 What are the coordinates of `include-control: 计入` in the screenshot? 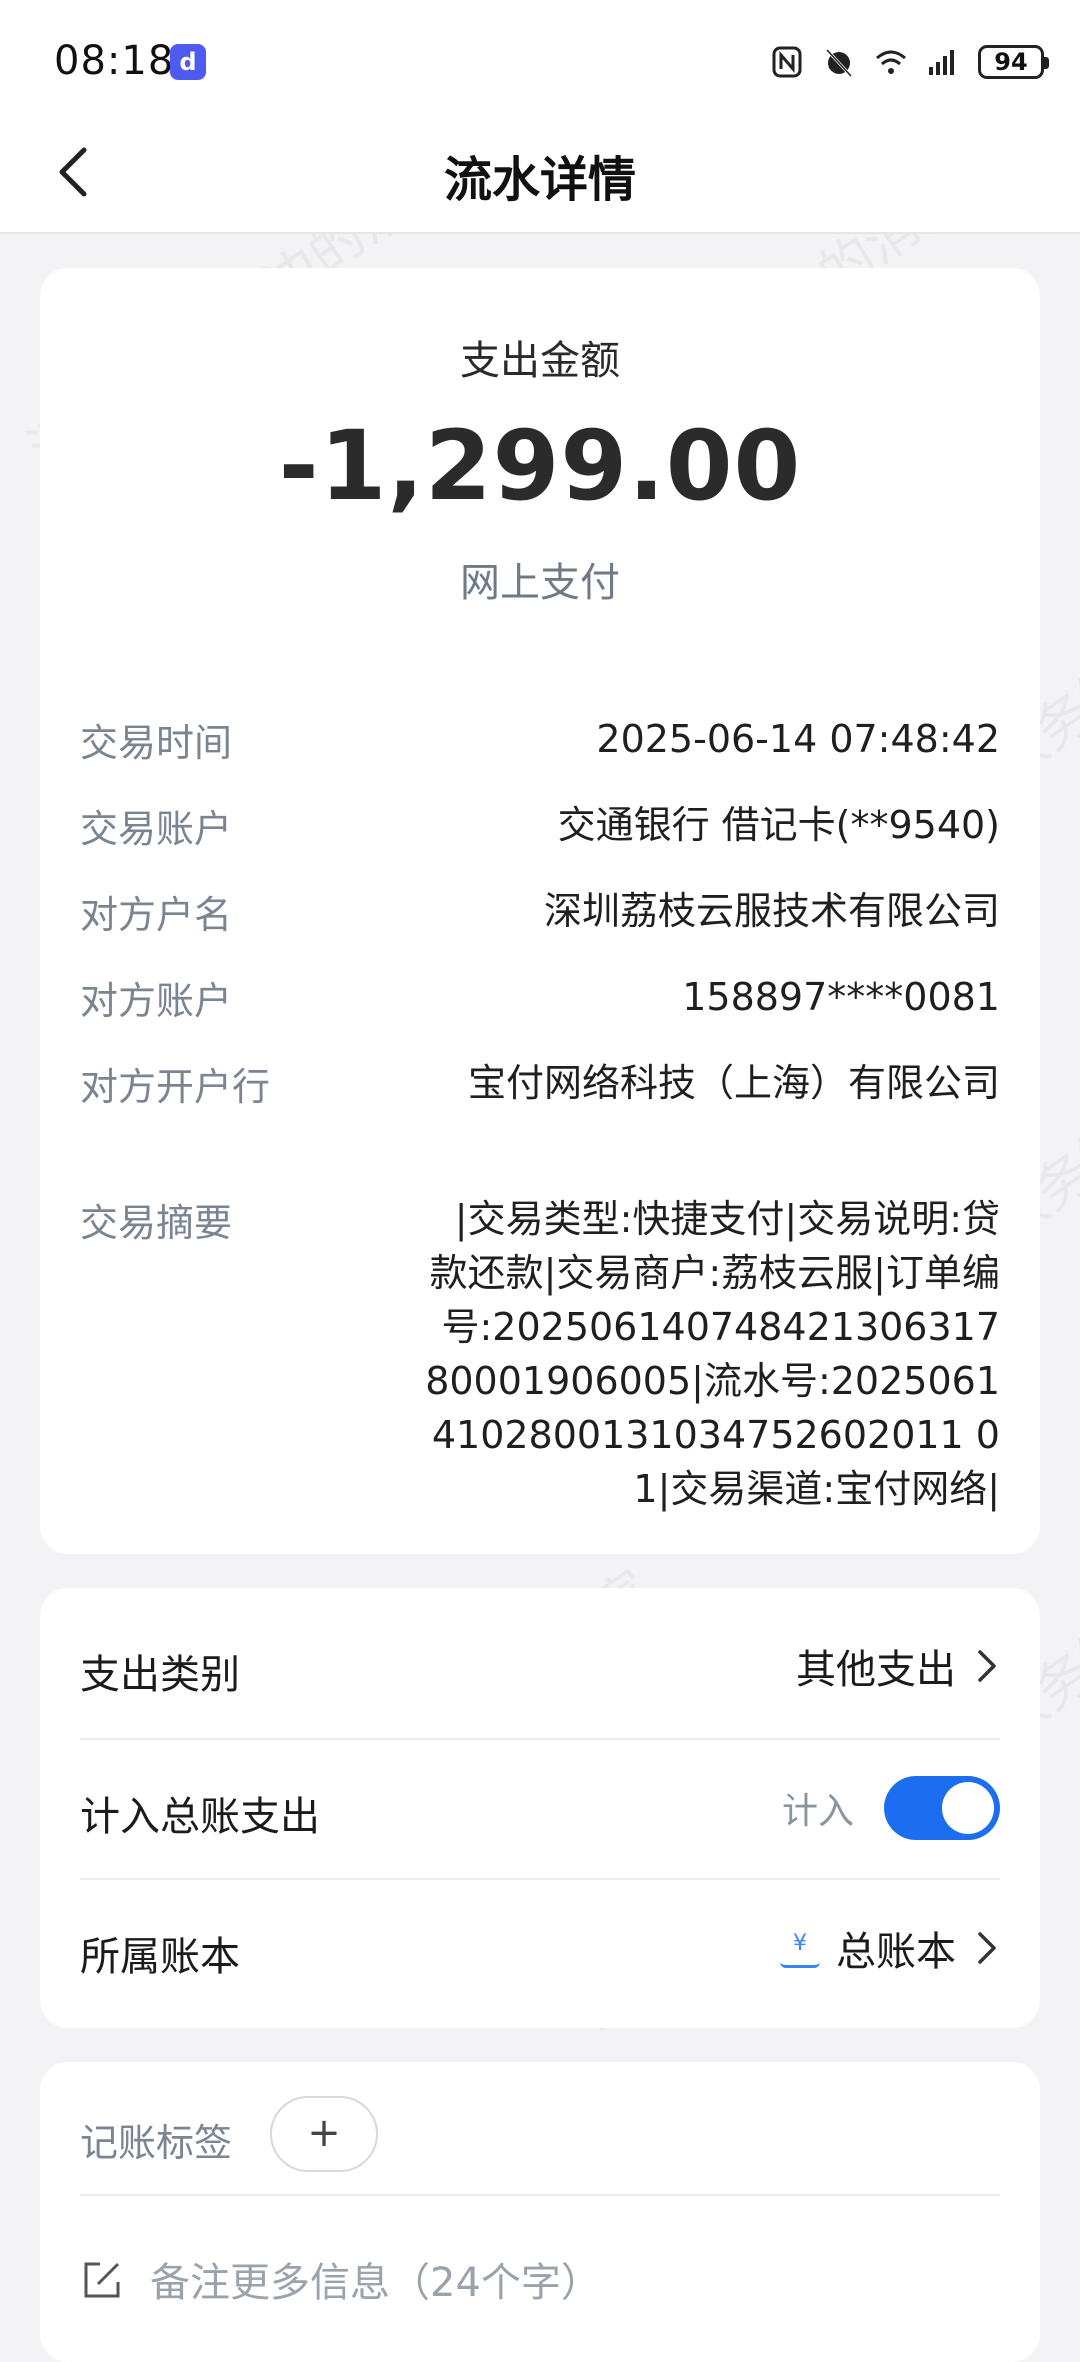 It's located at (890, 1808).